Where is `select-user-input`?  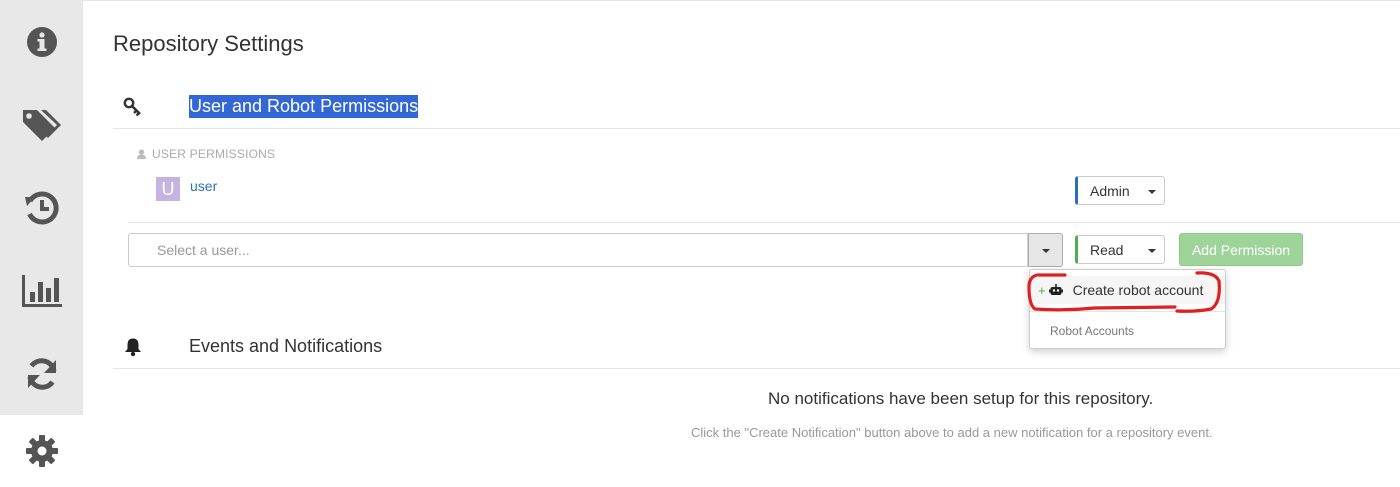
select-user-input is located at coordinates (578, 250).